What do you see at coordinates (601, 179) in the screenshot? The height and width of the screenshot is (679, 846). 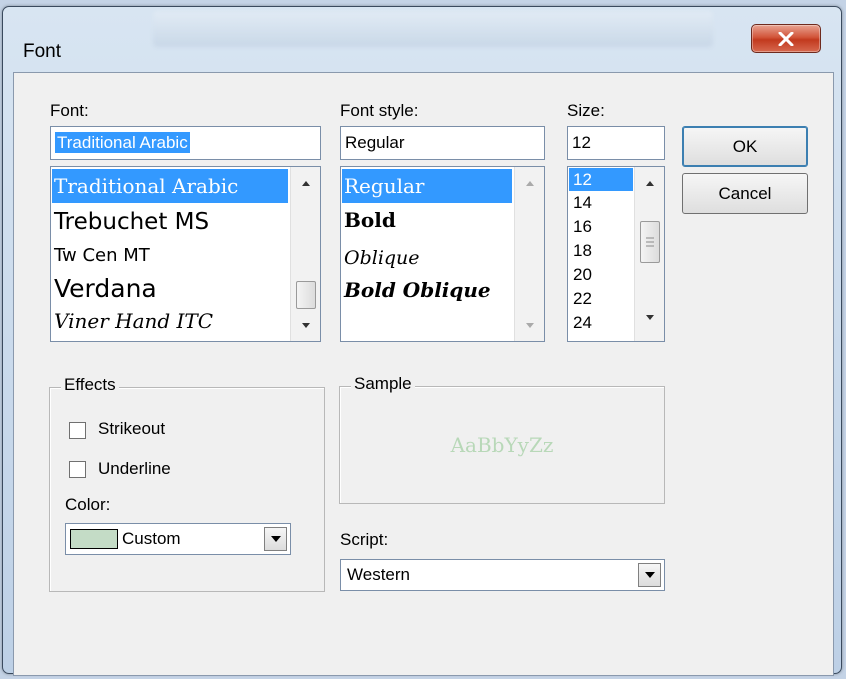 I see `size-list-item: 12` at bounding box center [601, 179].